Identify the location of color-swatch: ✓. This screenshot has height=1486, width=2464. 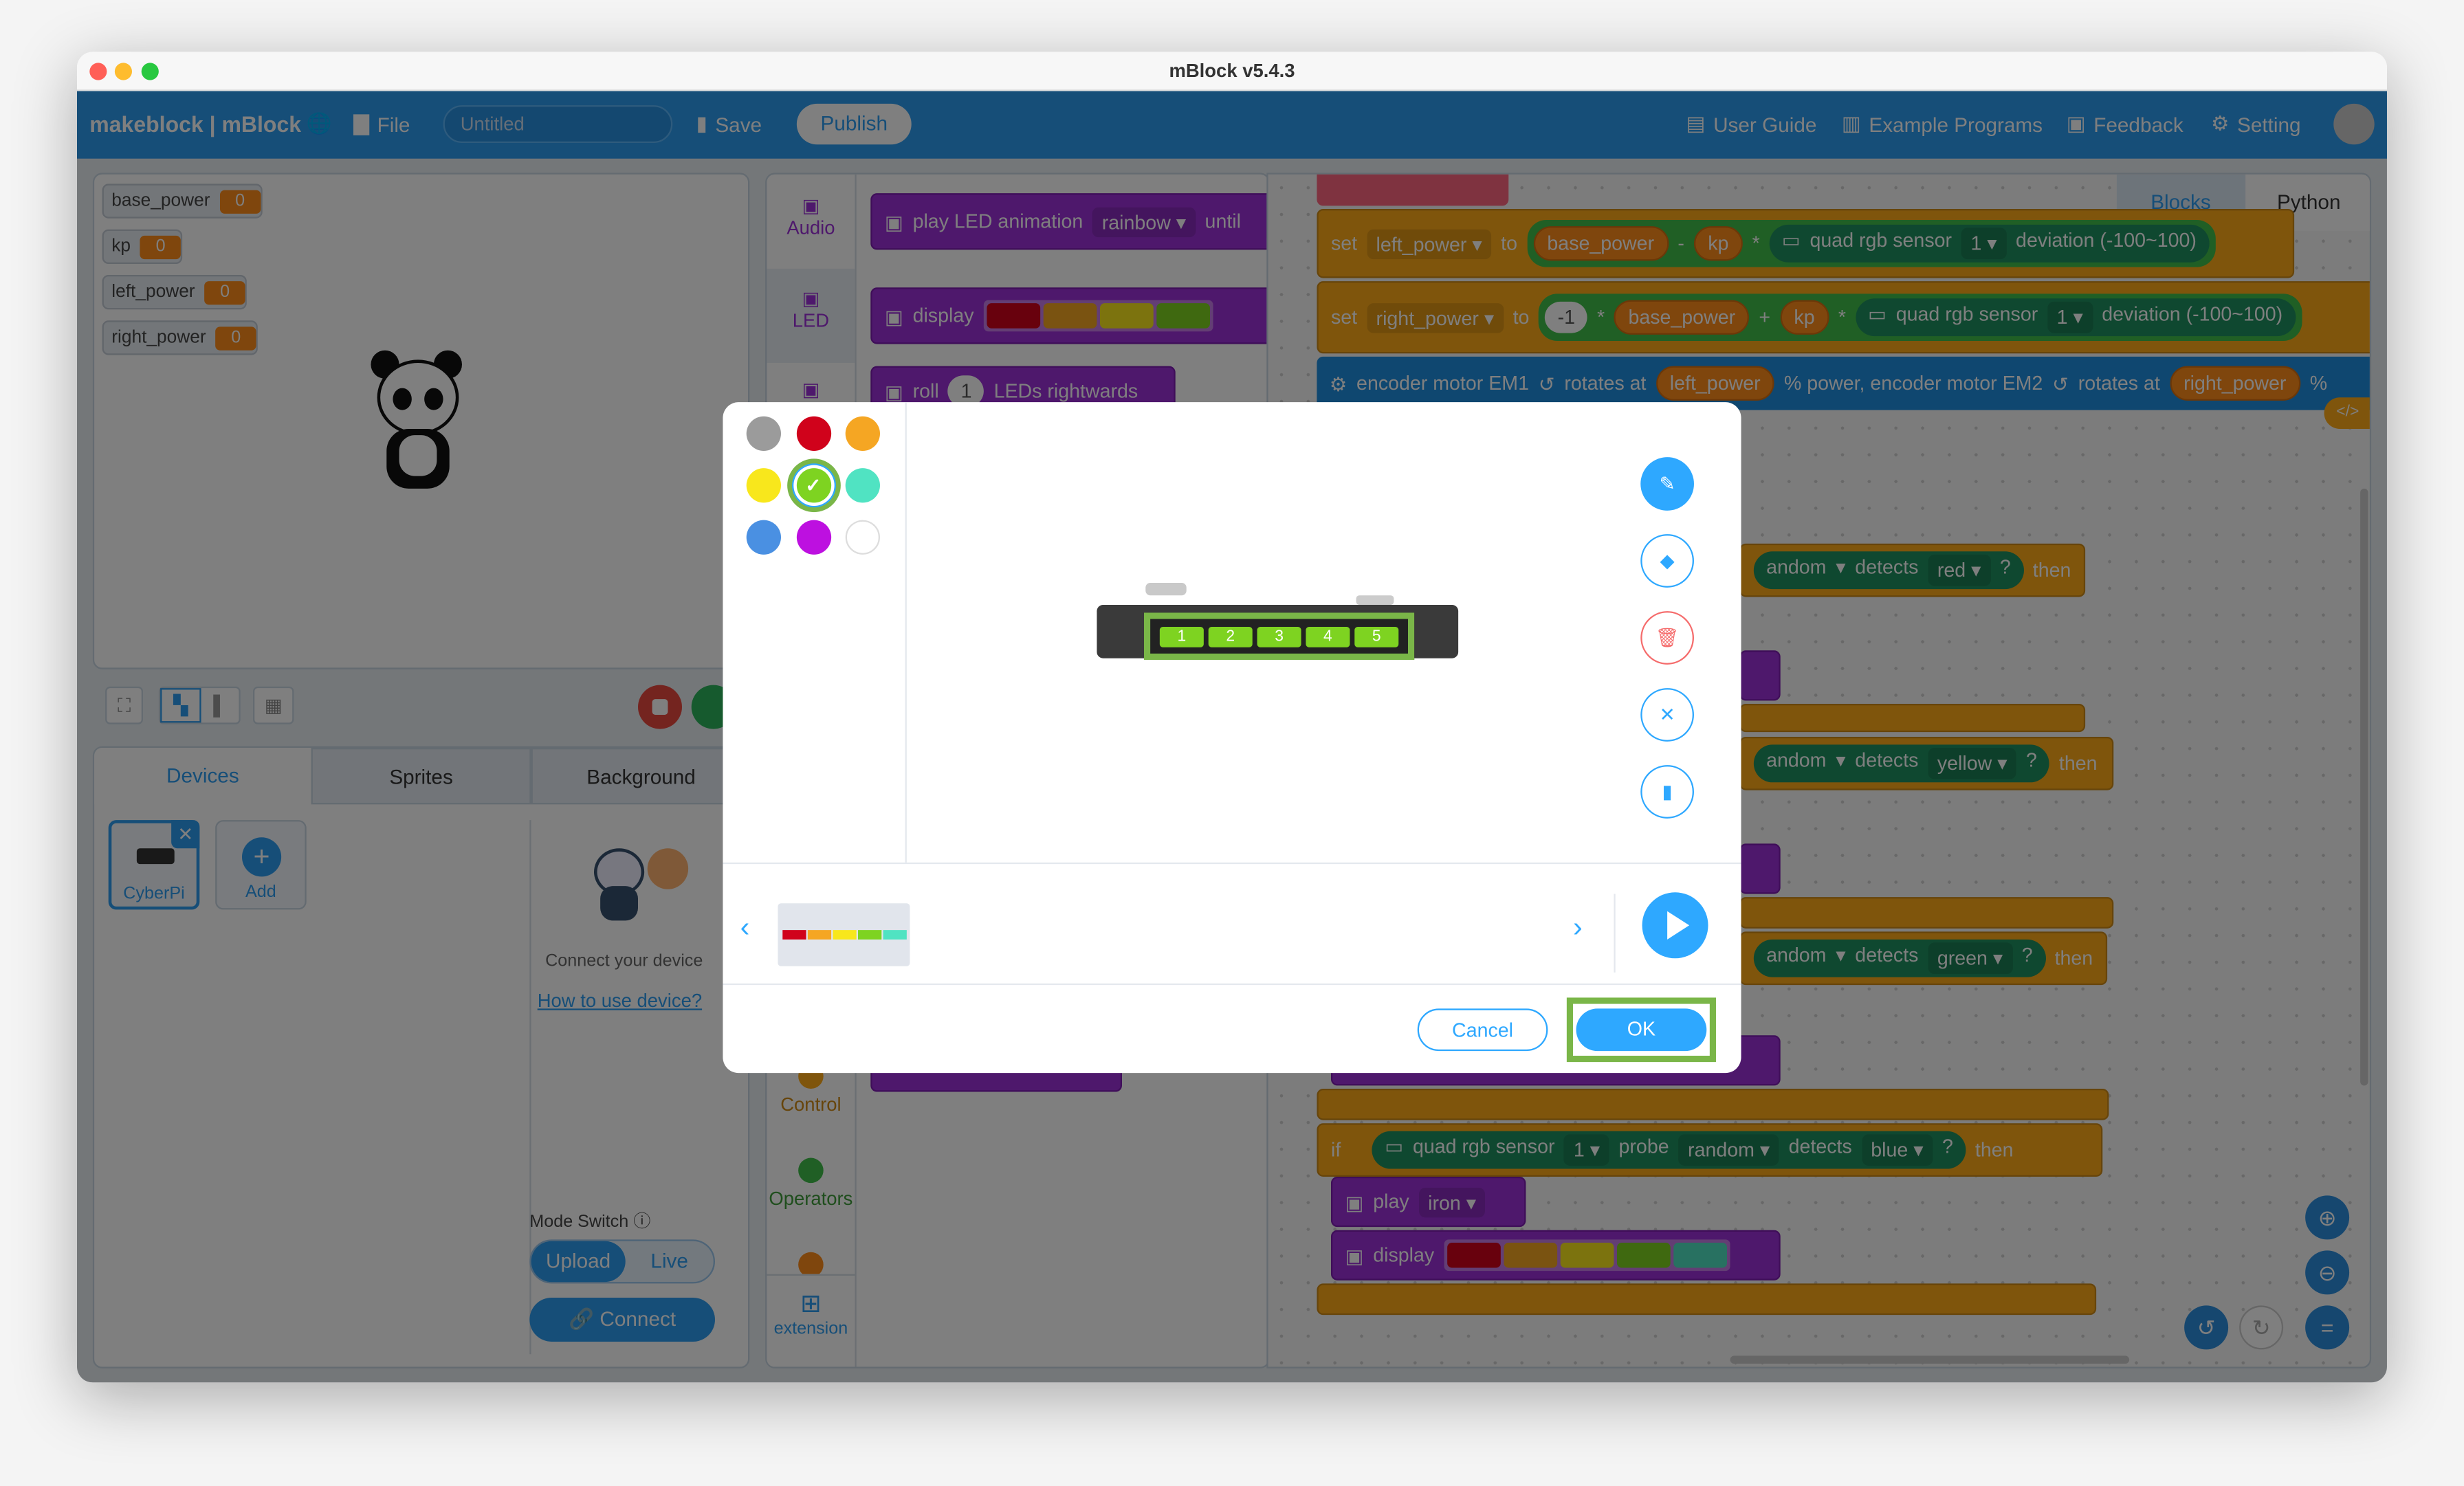
(812, 485).